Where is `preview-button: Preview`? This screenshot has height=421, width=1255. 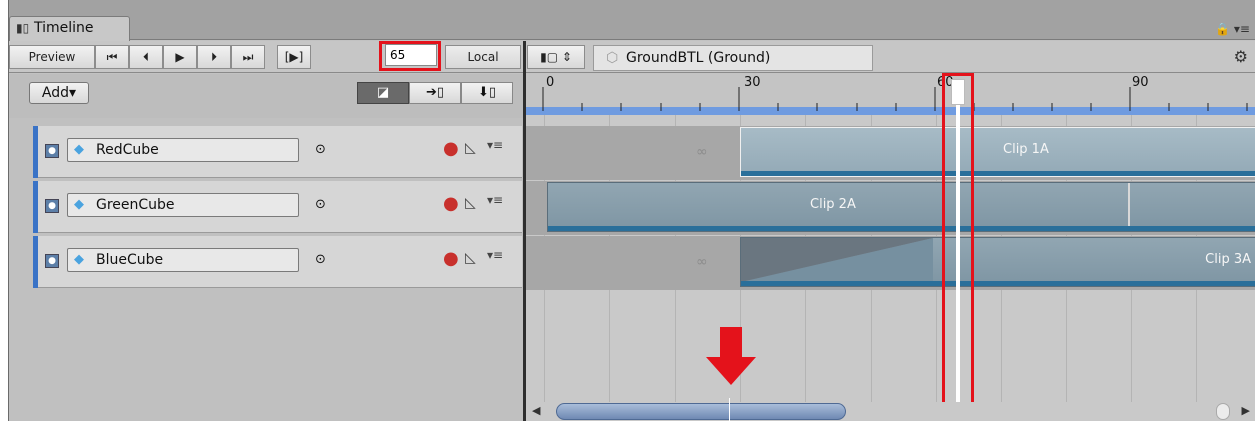 preview-button: Preview is located at coordinates (52, 57).